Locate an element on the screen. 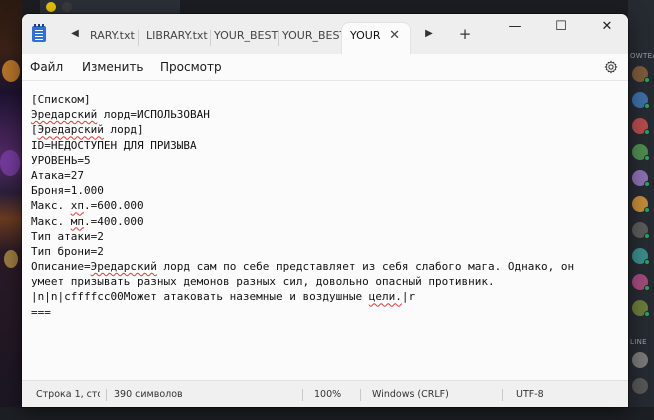 This screenshot has width=654, height=420. zoom-level: 100% is located at coordinates (334, 394).